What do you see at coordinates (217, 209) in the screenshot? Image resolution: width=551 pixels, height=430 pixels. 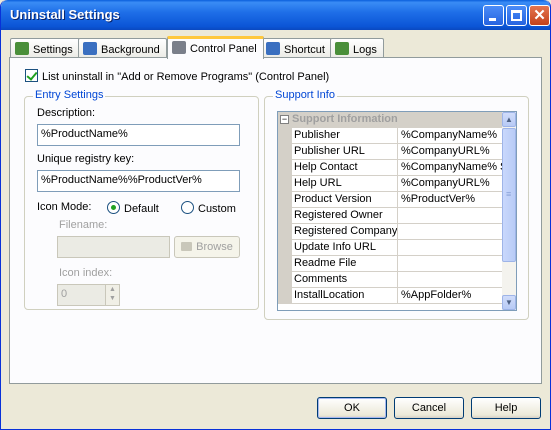 I see `icon-mode-custom-label: Custom` at bounding box center [217, 209].